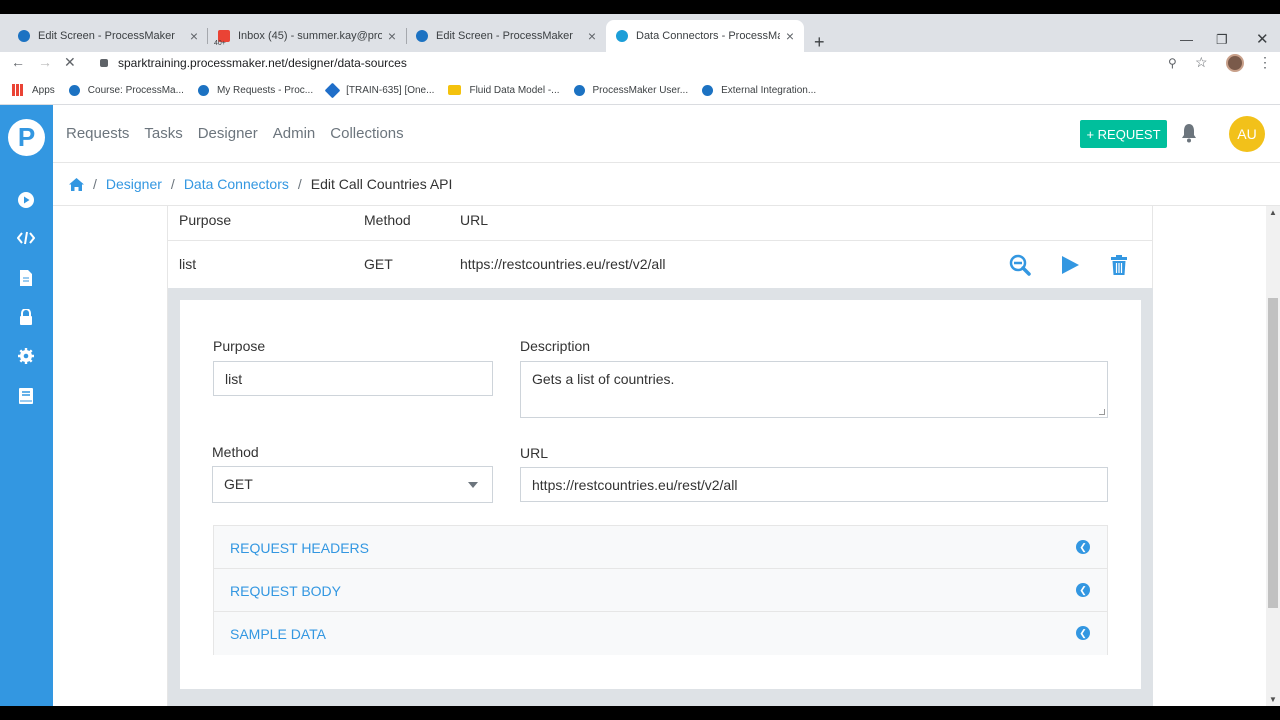 The width and height of the screenshot is (1280, 720). What do you see at coordinates (97, 133) in the screenshot?
I see `nav-requests: Requests` at bounding box center [97, 133].